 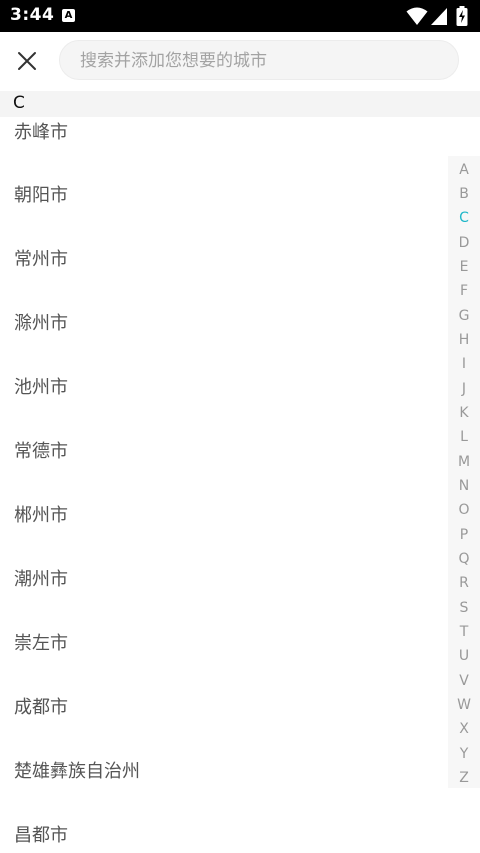 I want to click on close-button, so click(x=27, y=61).